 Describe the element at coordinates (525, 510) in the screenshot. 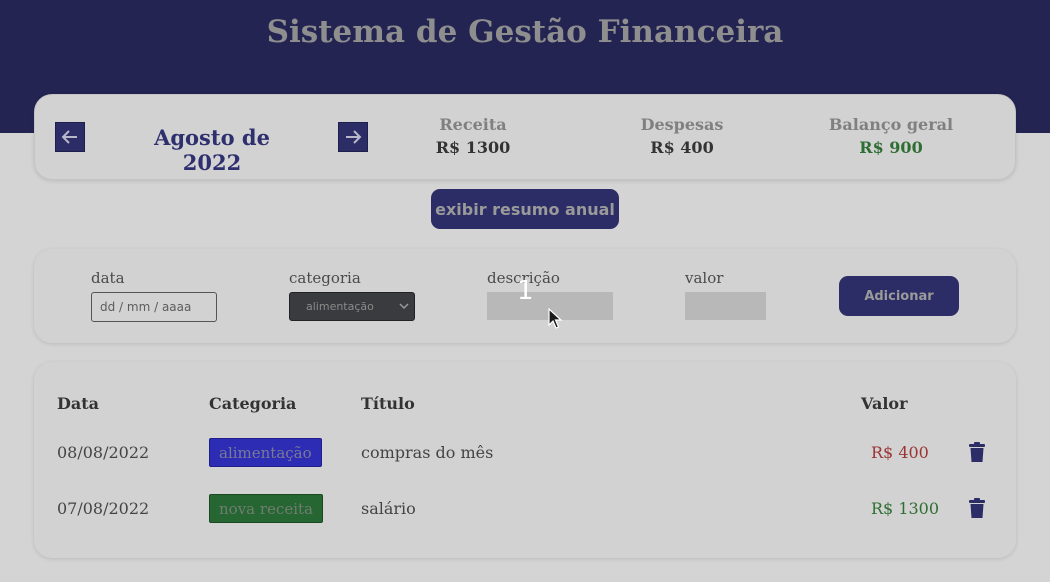

I see `table-row: 07/08/2022 nova receita salário R$ 1300` at that location.